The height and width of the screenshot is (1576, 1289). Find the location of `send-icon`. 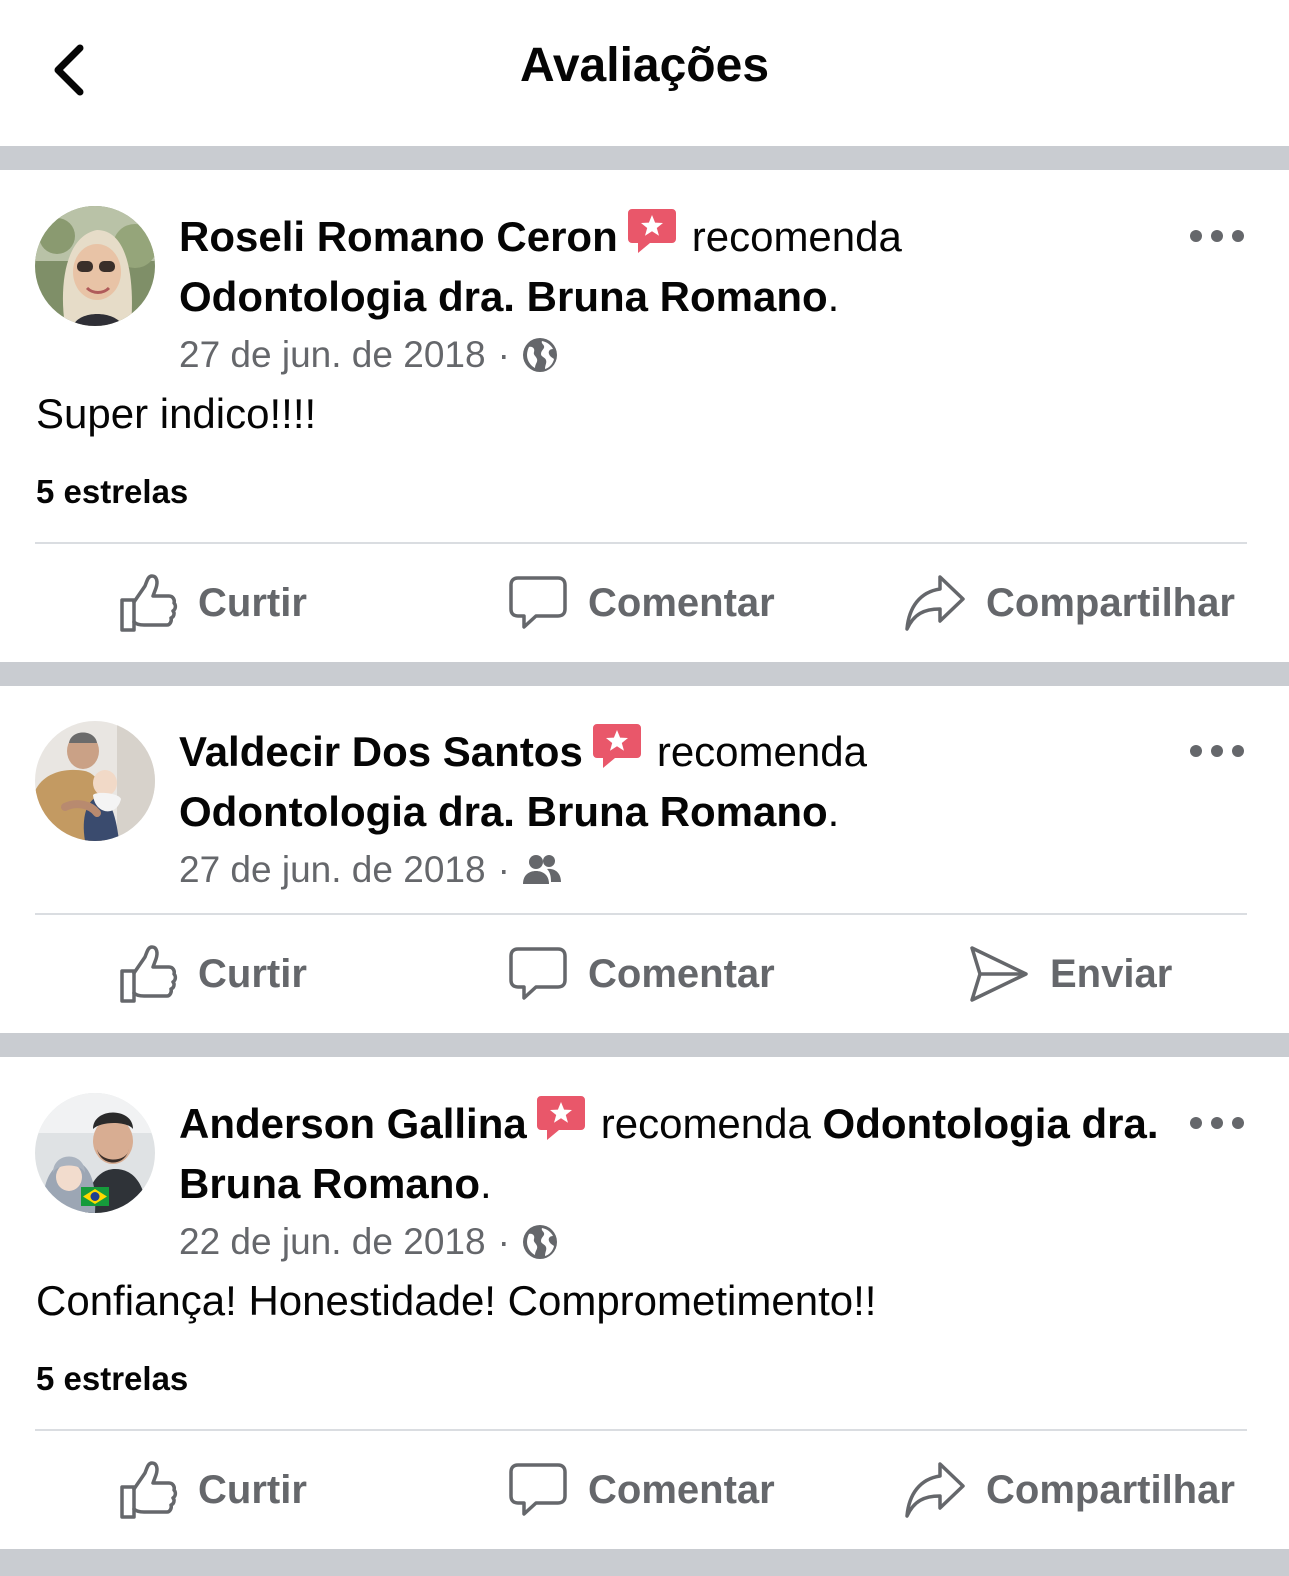

send-icon is located at coordinates (999, 974).